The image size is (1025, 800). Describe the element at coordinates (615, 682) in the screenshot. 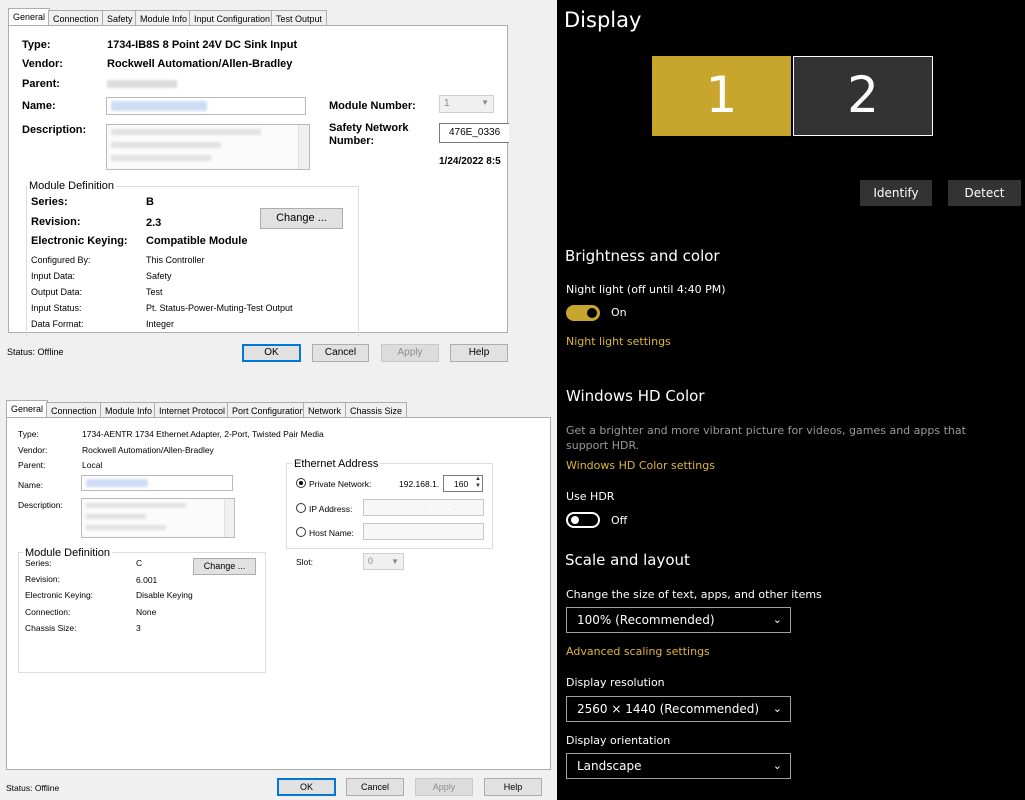

I see `resolution-label: Display resolution` at that location.